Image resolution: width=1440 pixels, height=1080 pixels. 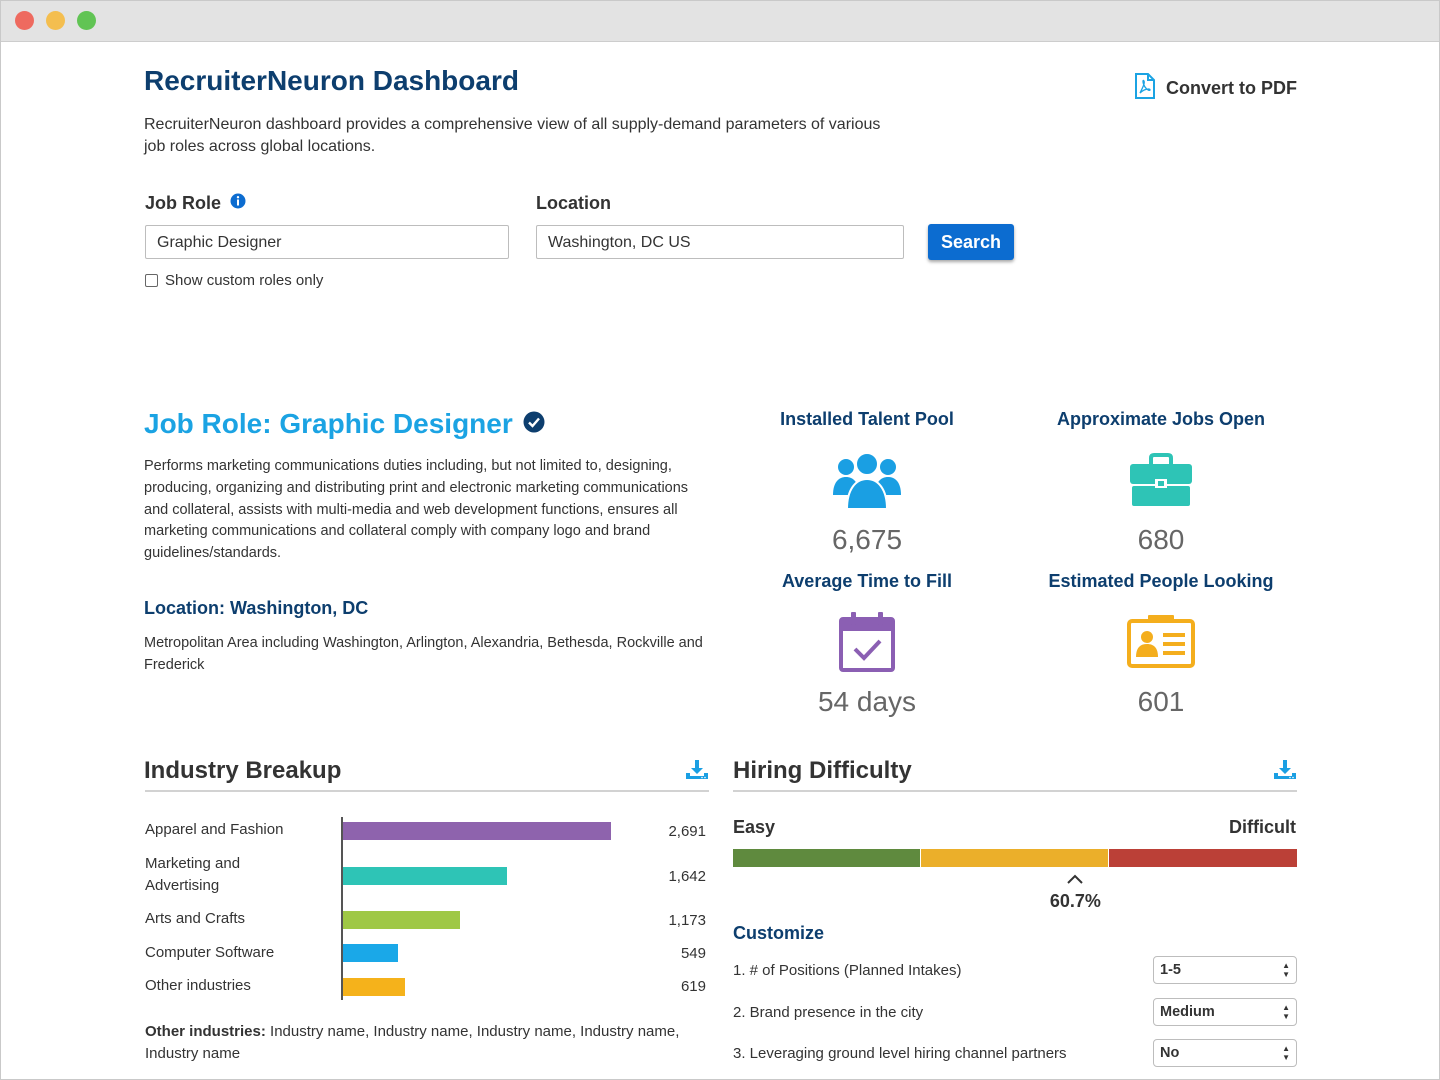 I want to click on page-title: RecruiterNeuron Dashboard, so click(x=331, y=80).